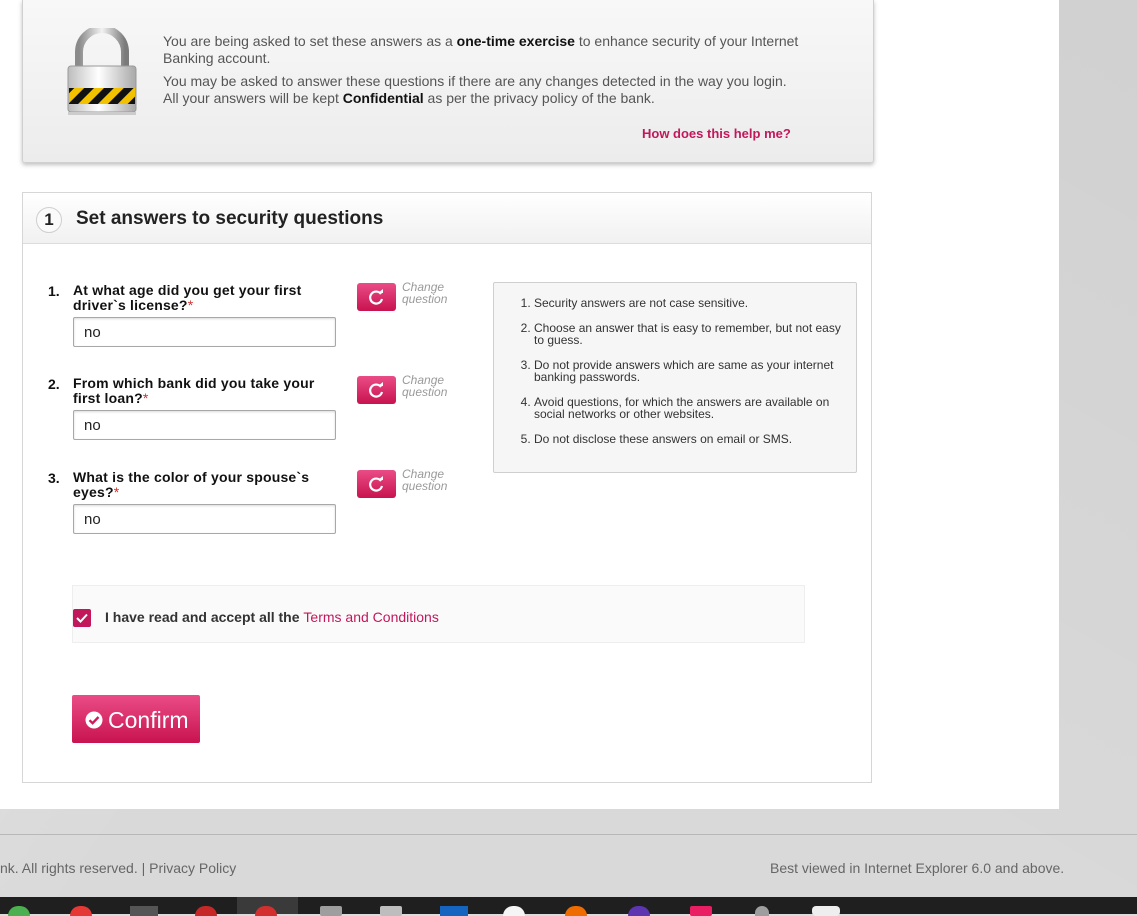 The width and height of the screenshot is (1137, 916). Describe the element at coordinates (94, 720) in the screenshot. I see `check-circle-icon` at that location.